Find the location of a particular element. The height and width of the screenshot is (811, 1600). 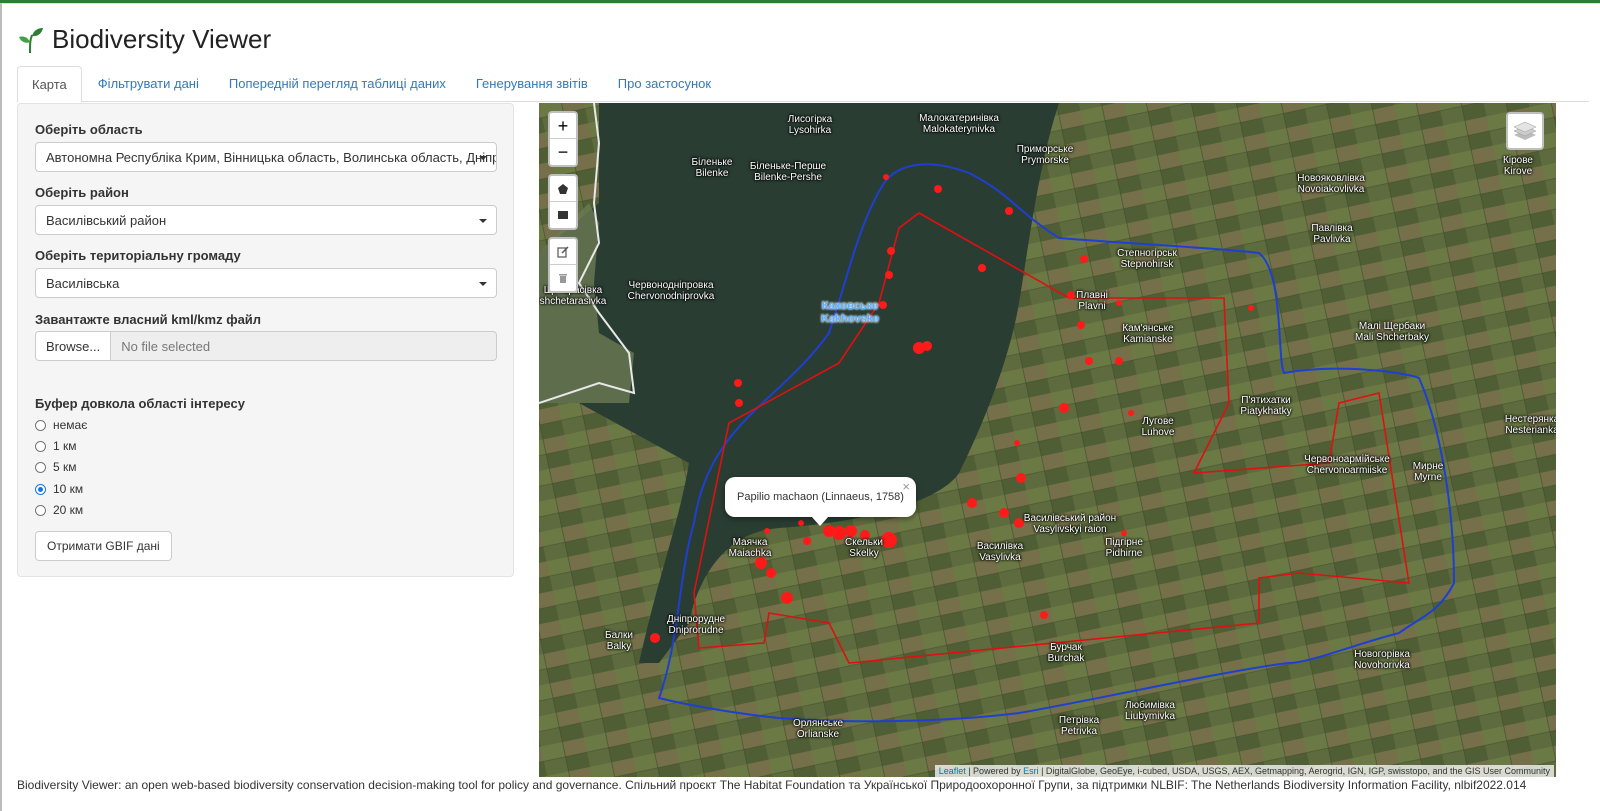

place-label: Новогорівка Novohorivka is located at coordinates (1382, 660).